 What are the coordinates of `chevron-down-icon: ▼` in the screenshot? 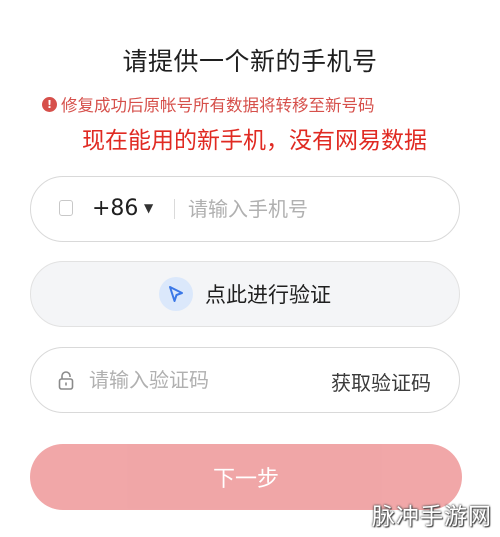 It's located at (148, 208).